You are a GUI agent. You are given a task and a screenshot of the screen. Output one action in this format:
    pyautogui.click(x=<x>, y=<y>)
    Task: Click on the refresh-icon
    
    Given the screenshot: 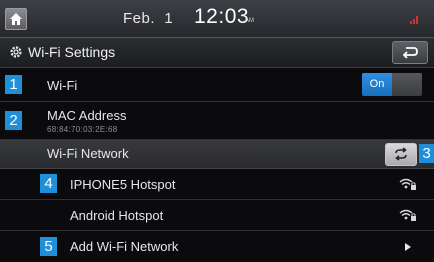 What is the action you would take?
    pyautogui.click(x=401, y=154)
    